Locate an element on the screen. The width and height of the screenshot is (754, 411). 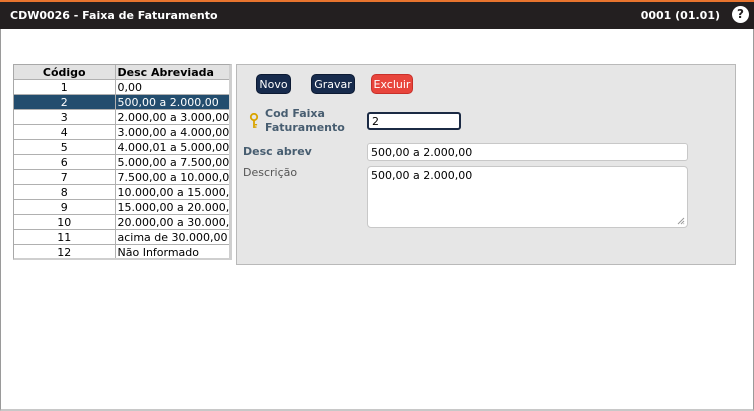
table-row: 4 3.000,00 a 4.000,00 is located at coordinates (121, 132).